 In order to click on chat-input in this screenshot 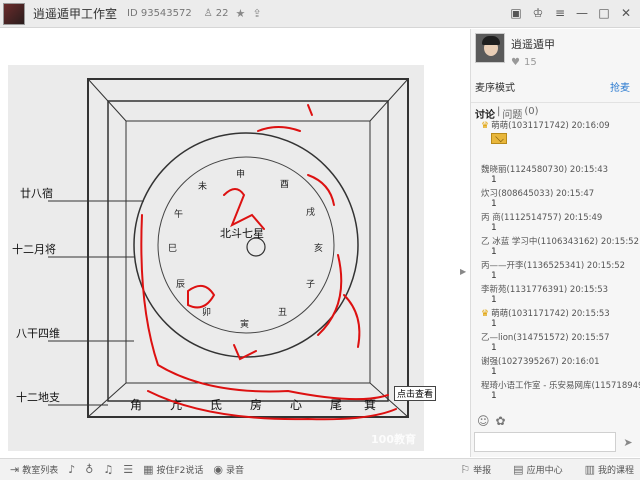, I will do `click(545, 442)`.